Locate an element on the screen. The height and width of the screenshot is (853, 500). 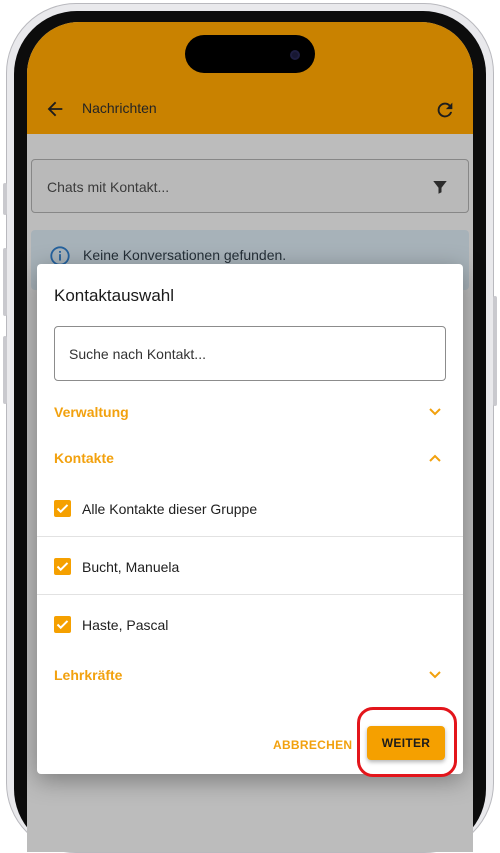
section-kontakte: Kontakte is located at coordinates (250, 458).